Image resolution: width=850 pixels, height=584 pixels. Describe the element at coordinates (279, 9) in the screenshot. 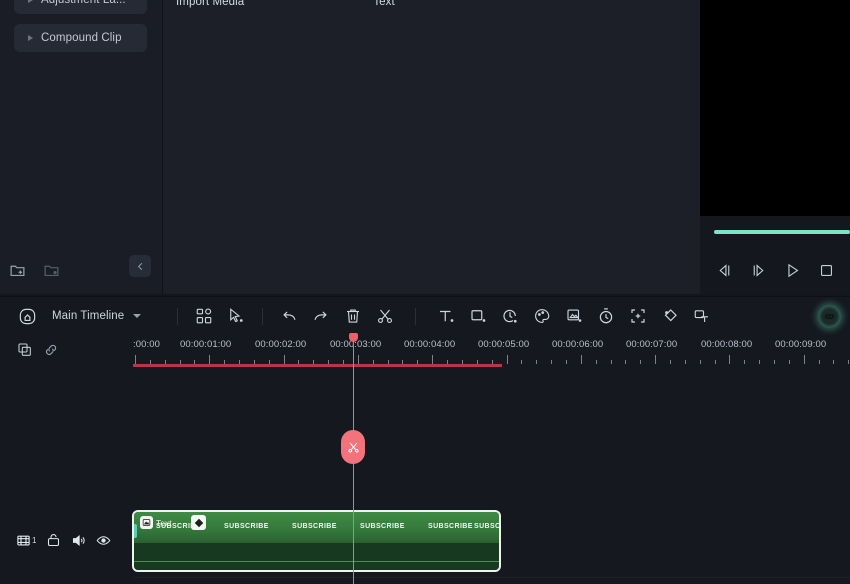

I see `media-panel-tabs: Import Media Text` at that location.